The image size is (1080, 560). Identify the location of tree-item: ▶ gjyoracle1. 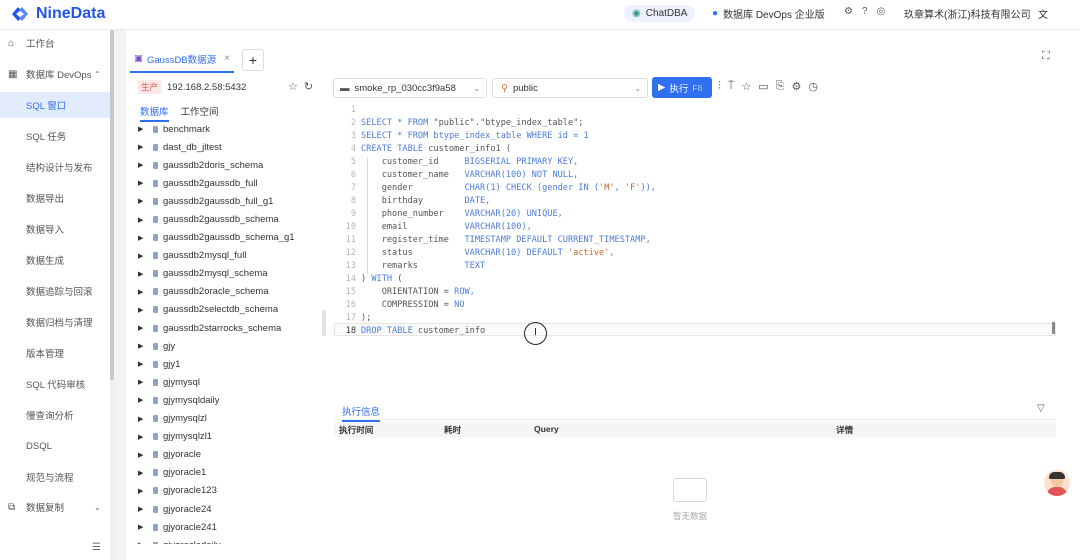
(230, 473).